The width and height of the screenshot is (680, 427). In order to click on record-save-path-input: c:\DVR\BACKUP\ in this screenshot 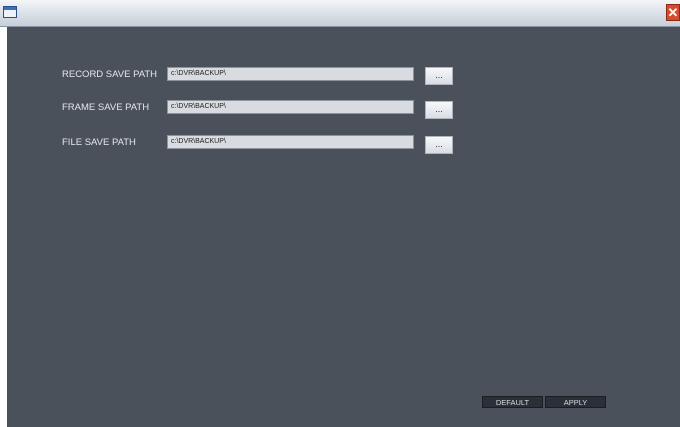, I will do `click(290, 74)`.